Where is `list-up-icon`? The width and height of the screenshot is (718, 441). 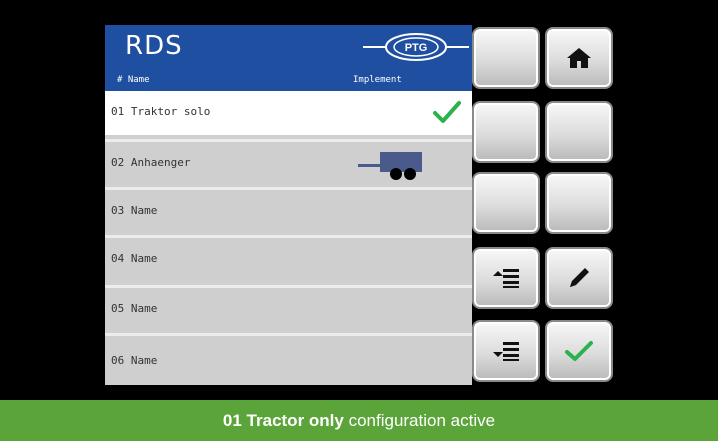 list-up-icon is located at coordinates (506, 278).